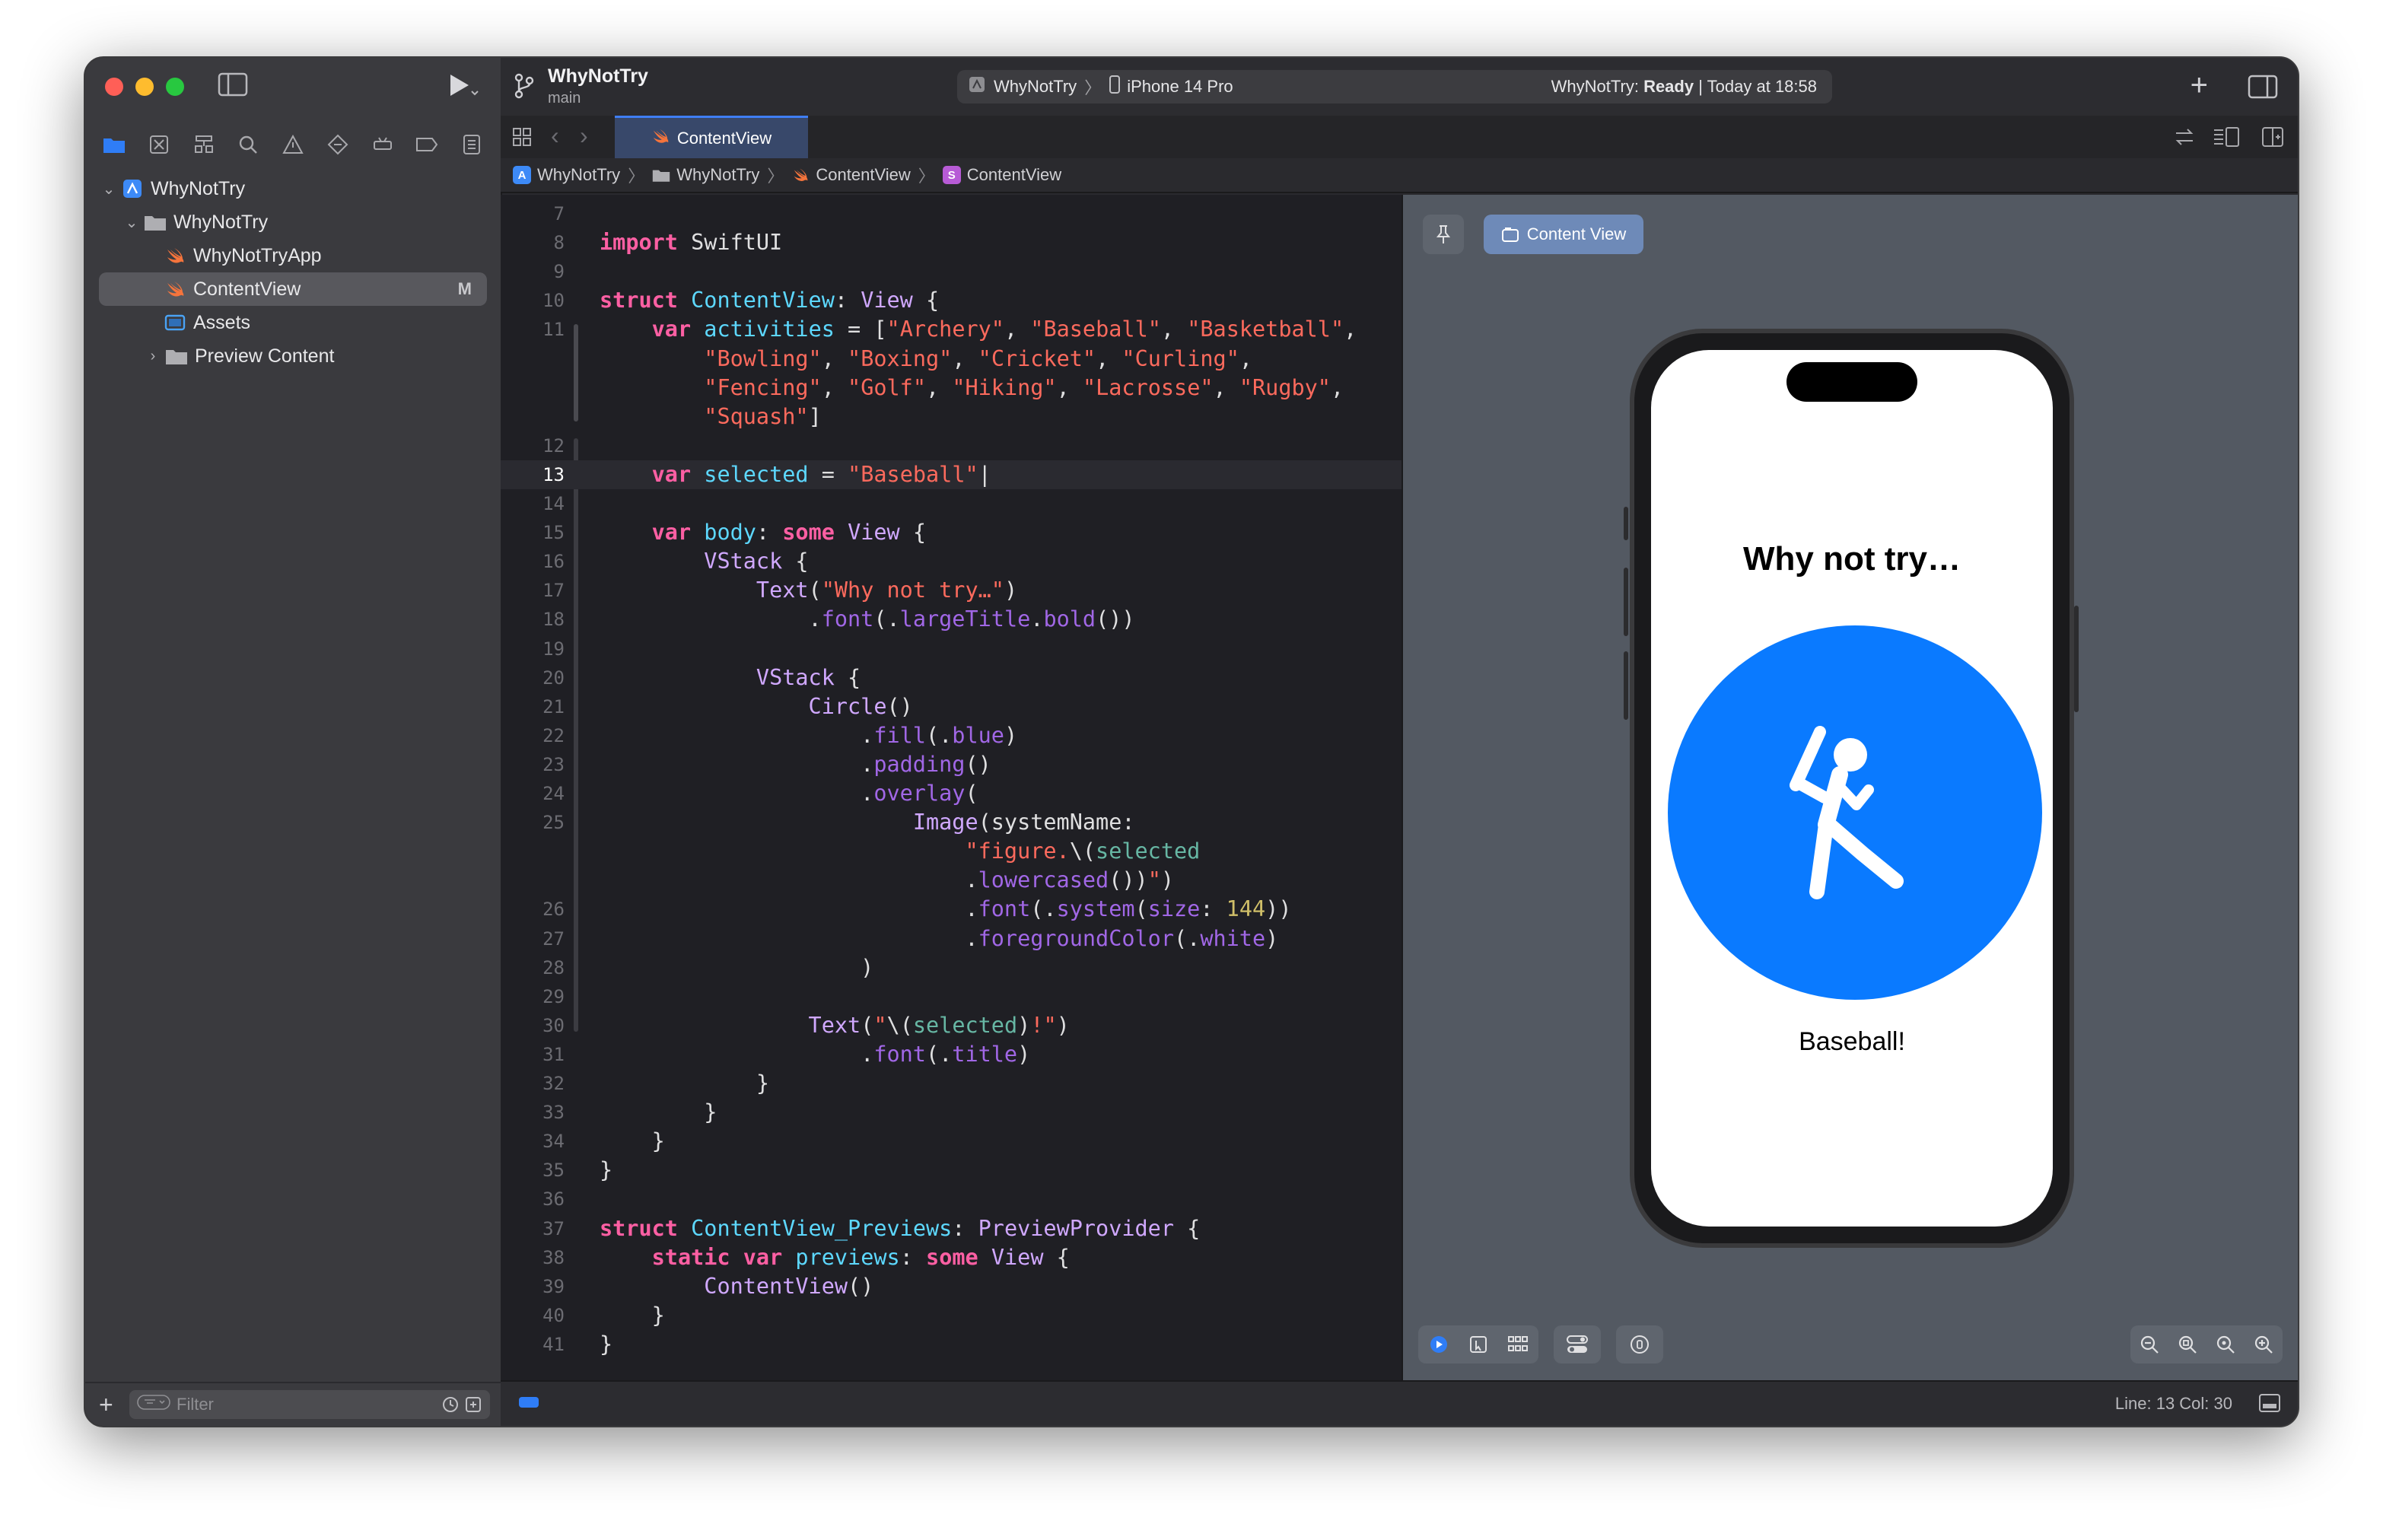 This screenshot has width=2383, height=1540. I want to click on tree-row-whynottryapp: WhyNotTryApp, so click(293, 256).